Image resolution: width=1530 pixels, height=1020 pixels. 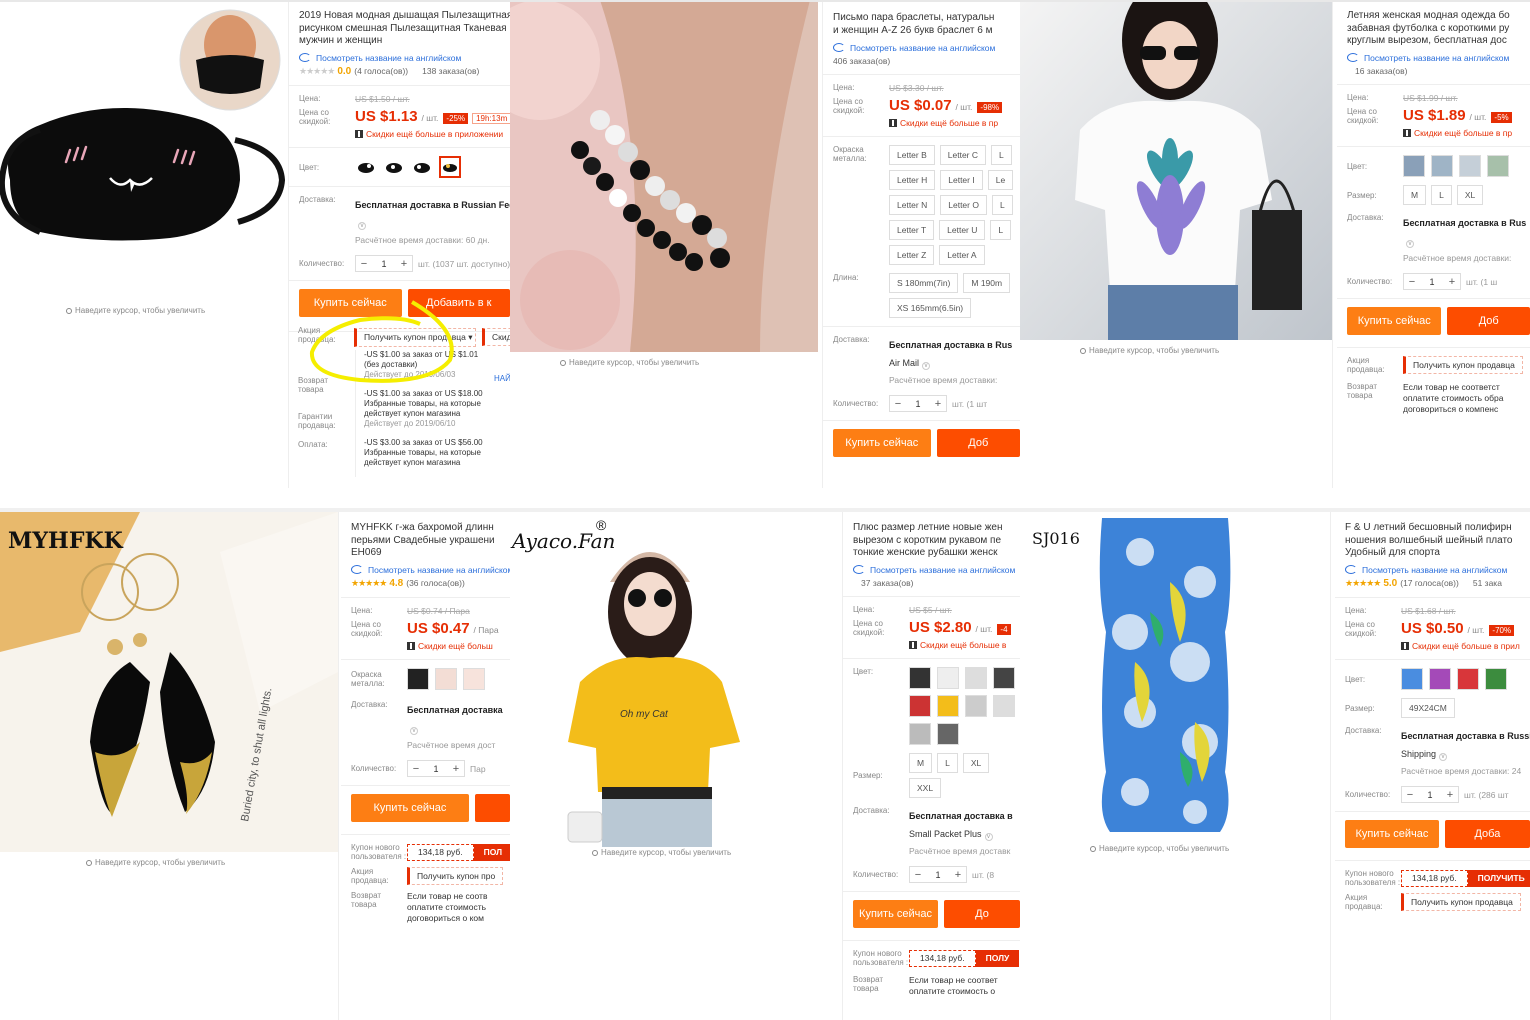 What do you see at coordinates (945, 834) in the screenshot?
I see `delivery-carrier: Small Packet Plus` at bounding box center [945, 834].